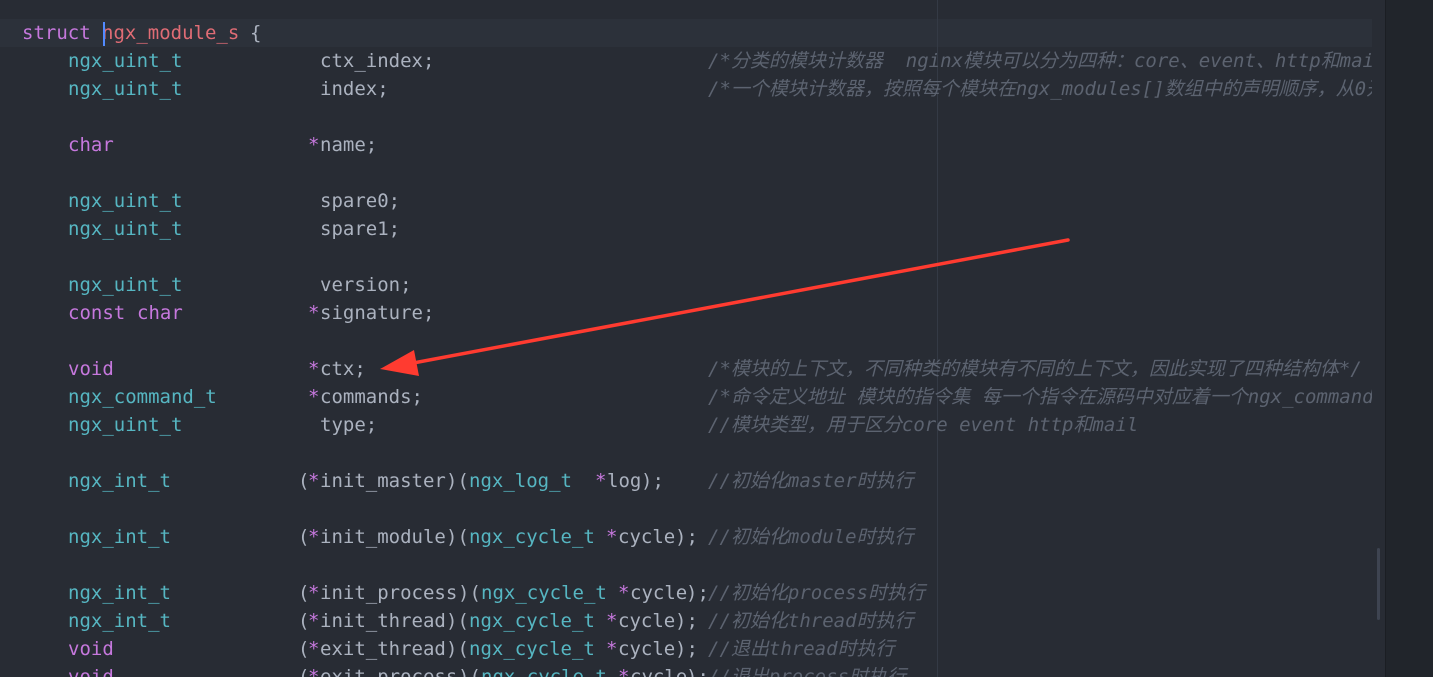 The width and height of the screenshot is (1433, 677). What do you see at coordinates (383, 481) in the screenshot?
I see `function-pointer-name: init_master` at bounding box center [383, 481].